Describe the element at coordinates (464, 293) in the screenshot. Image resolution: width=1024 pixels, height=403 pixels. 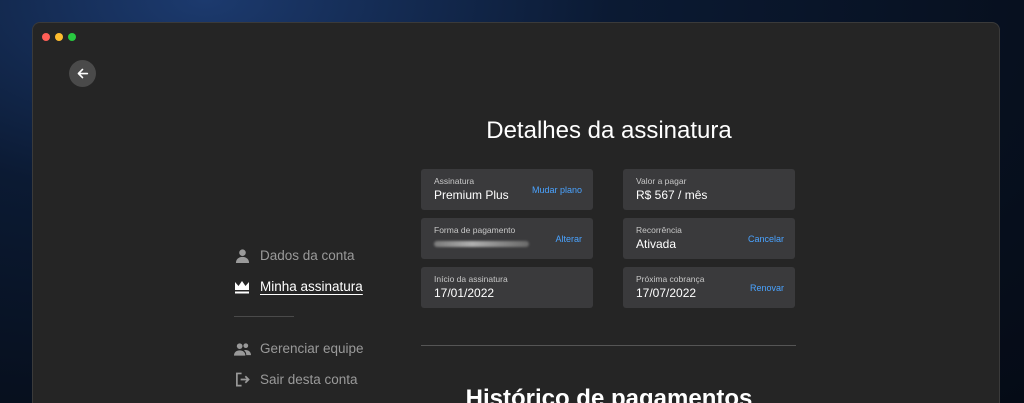
I see `card-value: 17/01/2022` at that location.